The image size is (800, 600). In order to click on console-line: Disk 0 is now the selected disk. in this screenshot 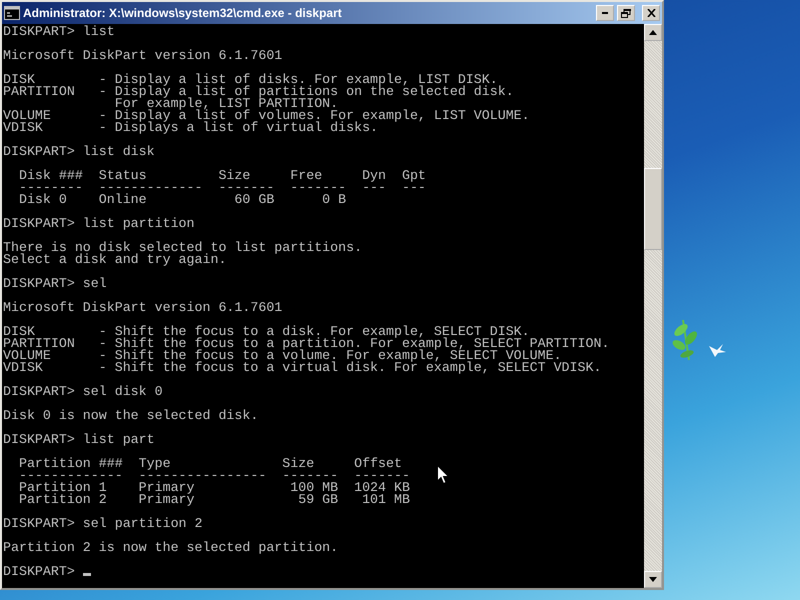, I will do `click(130, 416)`.